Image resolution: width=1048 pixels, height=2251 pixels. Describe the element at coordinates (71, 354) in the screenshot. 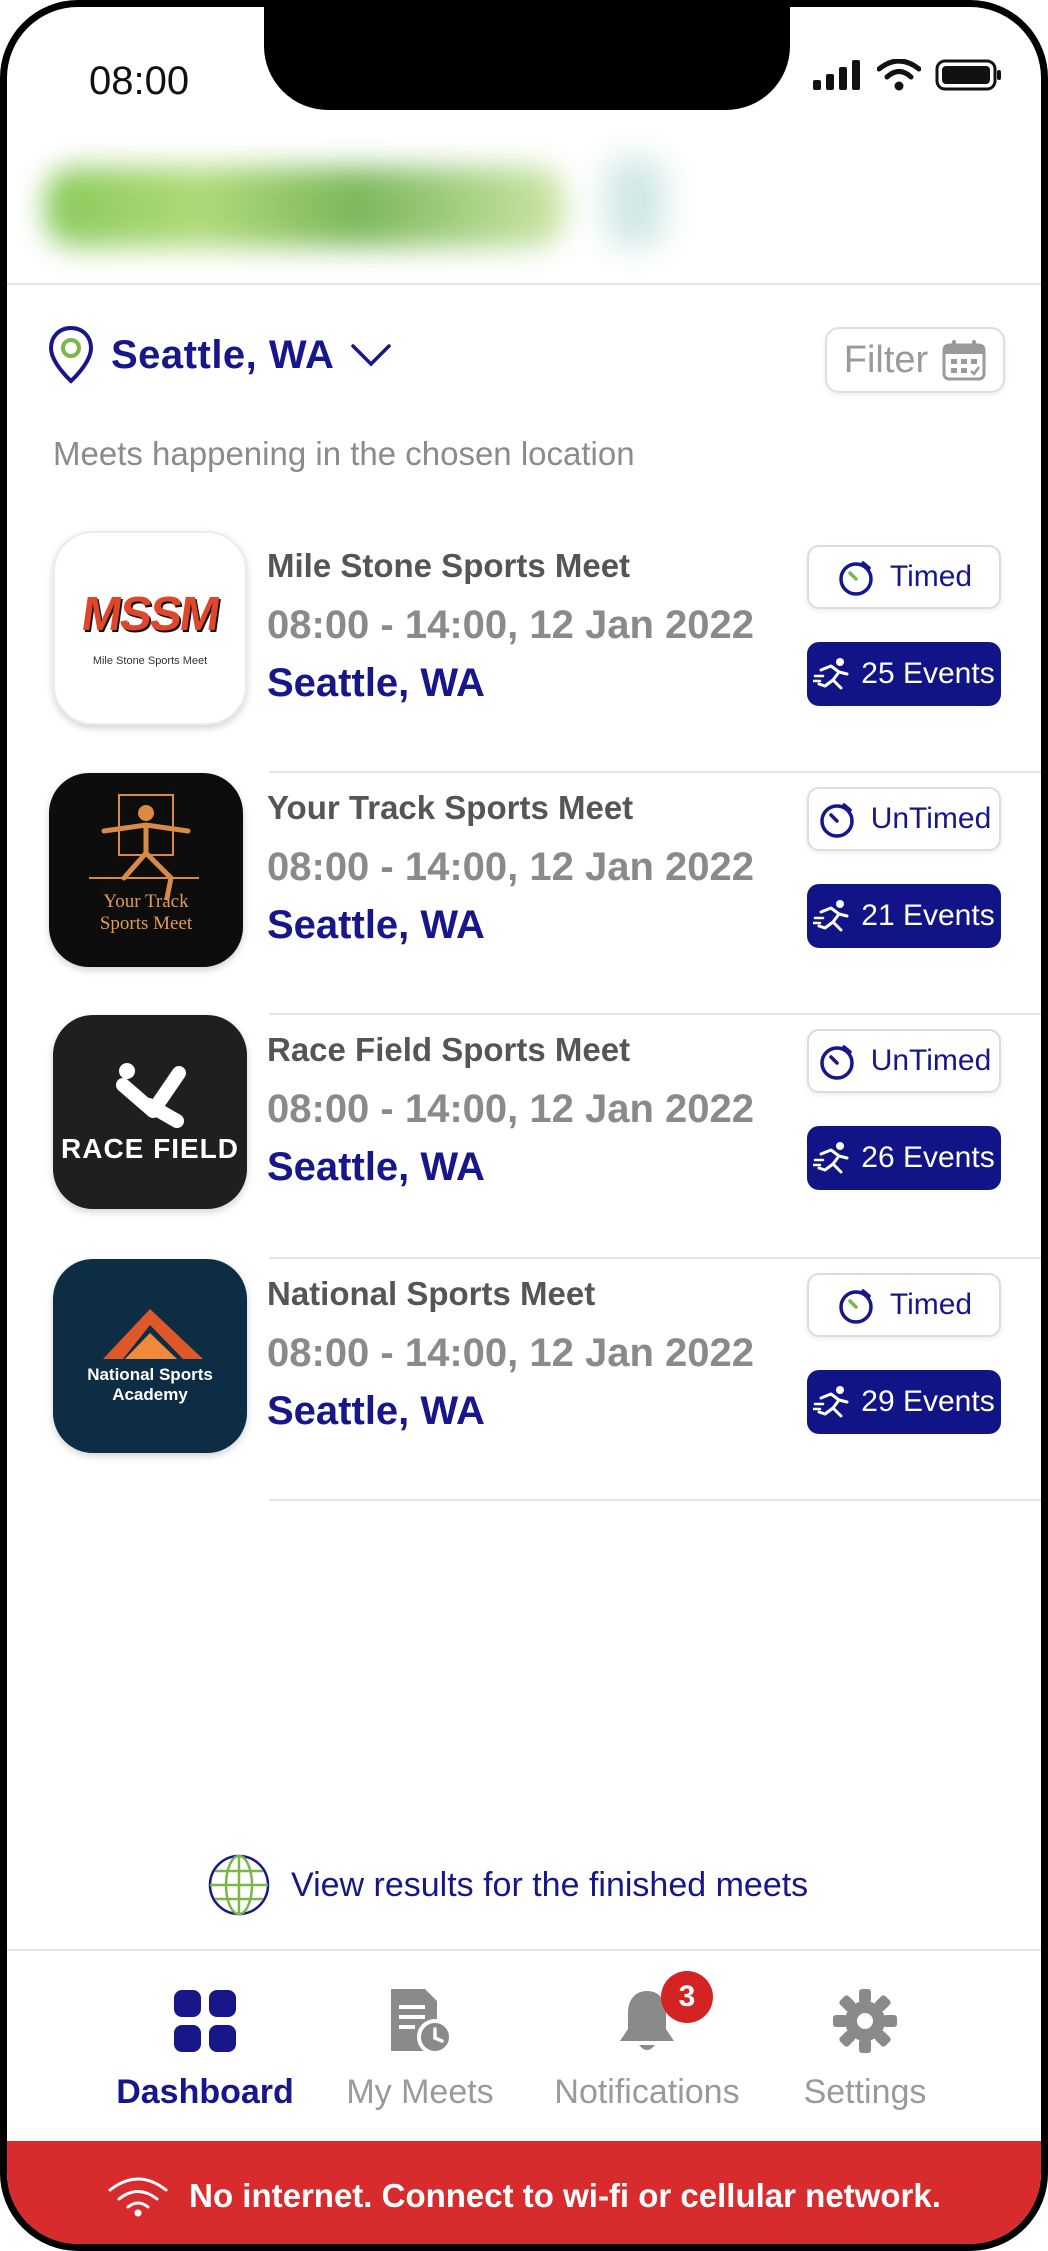

I see `map-pin-icon` at that location.